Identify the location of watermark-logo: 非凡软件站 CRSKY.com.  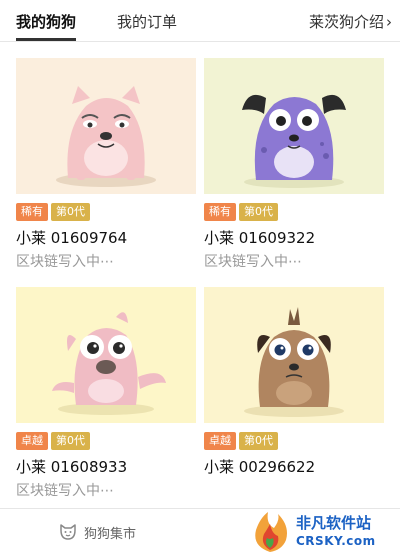
(321, 532).